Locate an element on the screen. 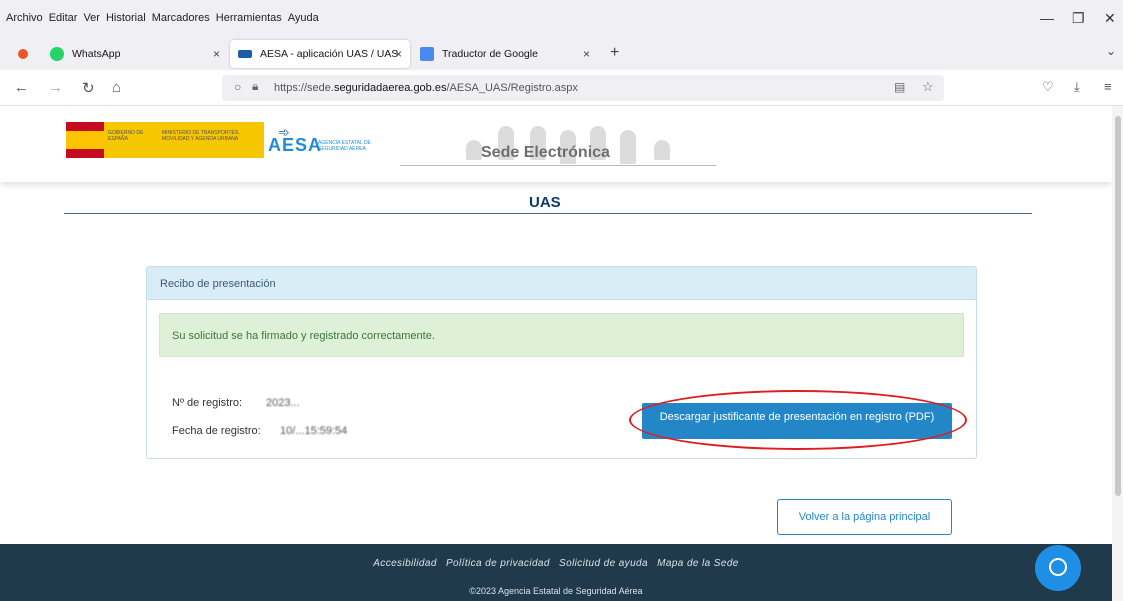  reader-view-icon: ▤ is located at coordinates (899, 87).